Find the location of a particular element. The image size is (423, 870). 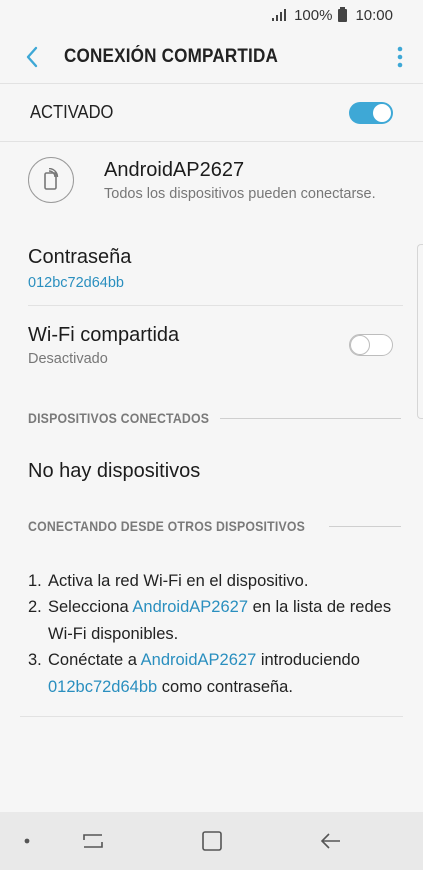

wifi-shared-toggle is located at coordinates (371, 345).